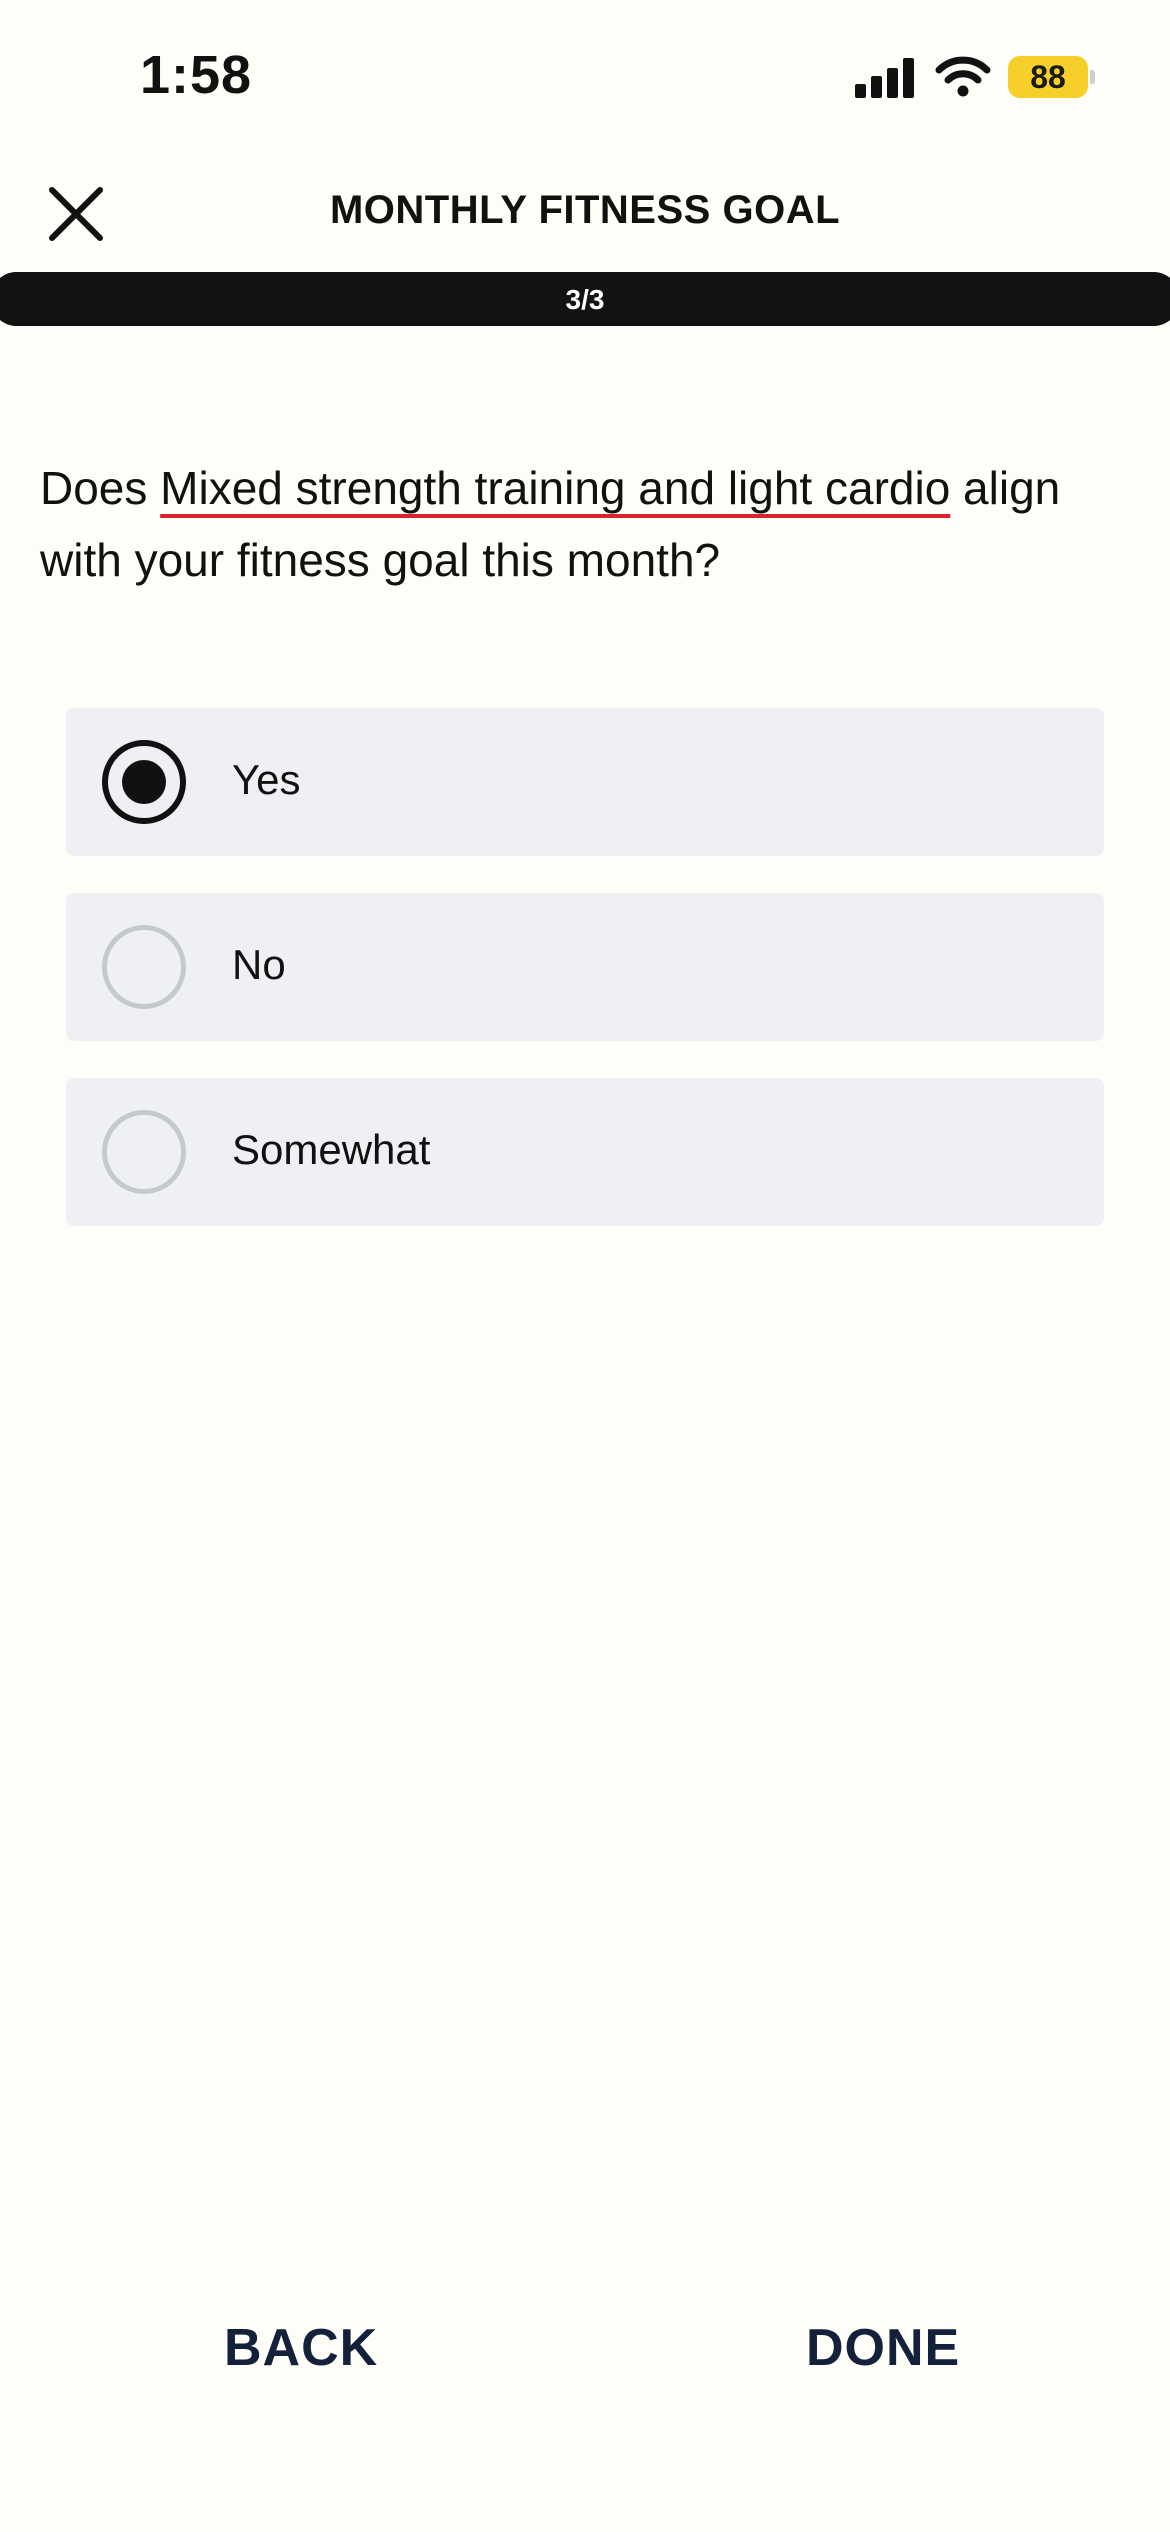  I want to click on progress-label: 3/3, so click(585, 299).